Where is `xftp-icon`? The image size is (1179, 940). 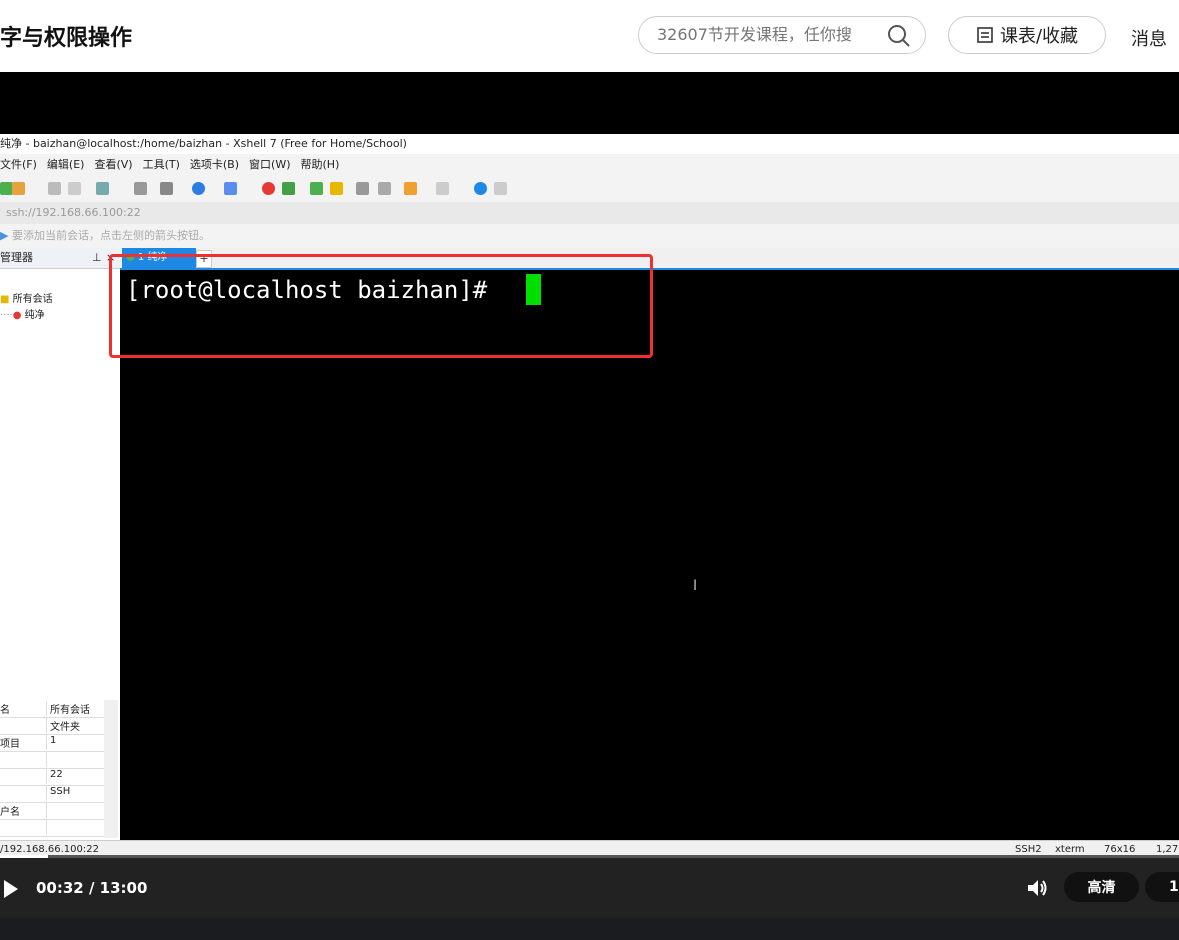
xftp-icon is located at coordinates (268, 188).